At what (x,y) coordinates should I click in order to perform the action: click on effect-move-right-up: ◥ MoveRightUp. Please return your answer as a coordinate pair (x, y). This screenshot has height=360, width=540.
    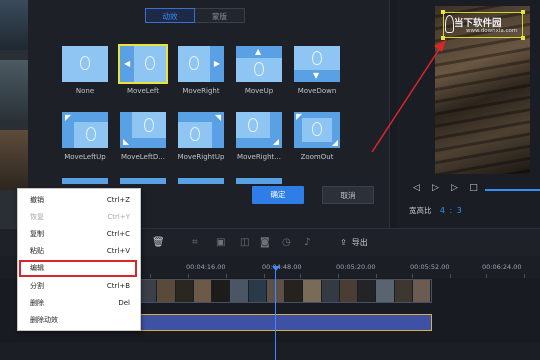
    Looking at the image, I should click on (201, 136).